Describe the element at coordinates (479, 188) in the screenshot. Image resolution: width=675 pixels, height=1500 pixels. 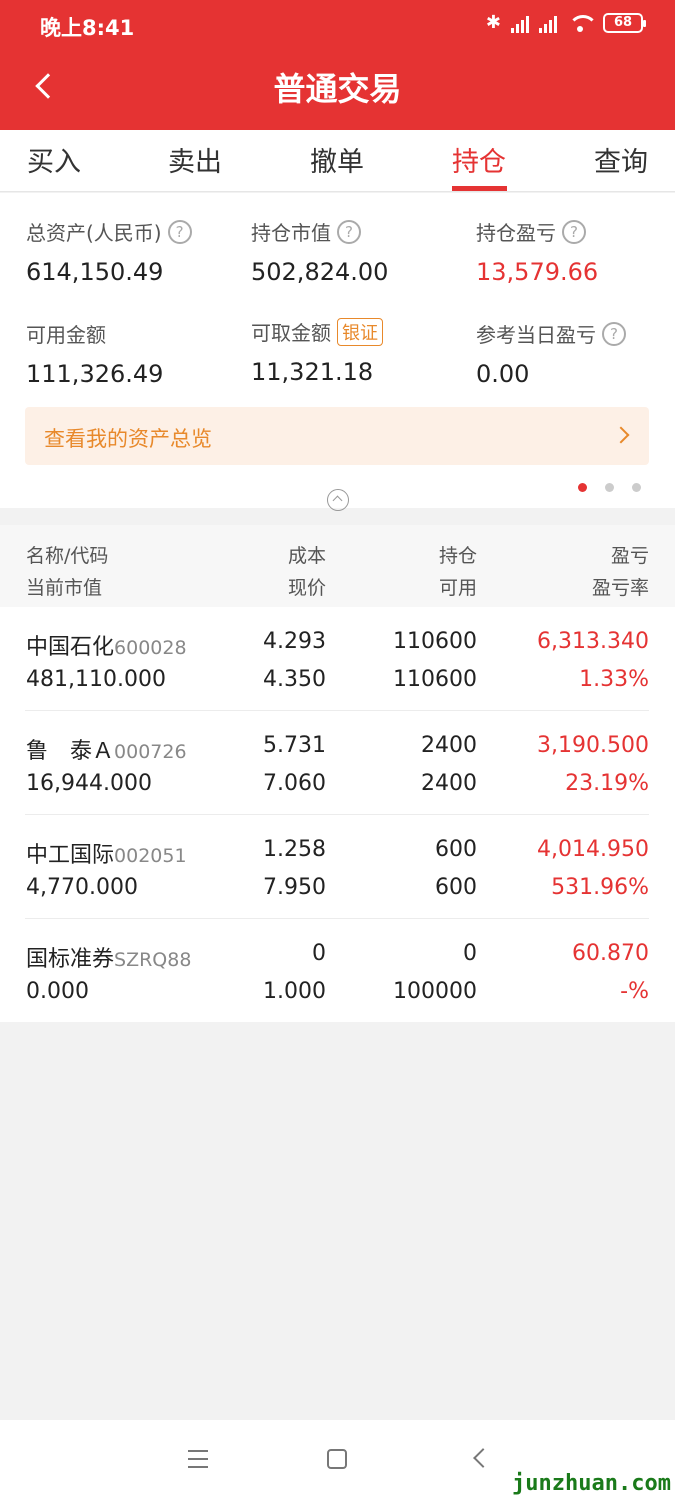
I see `tab-indicator` at that location.